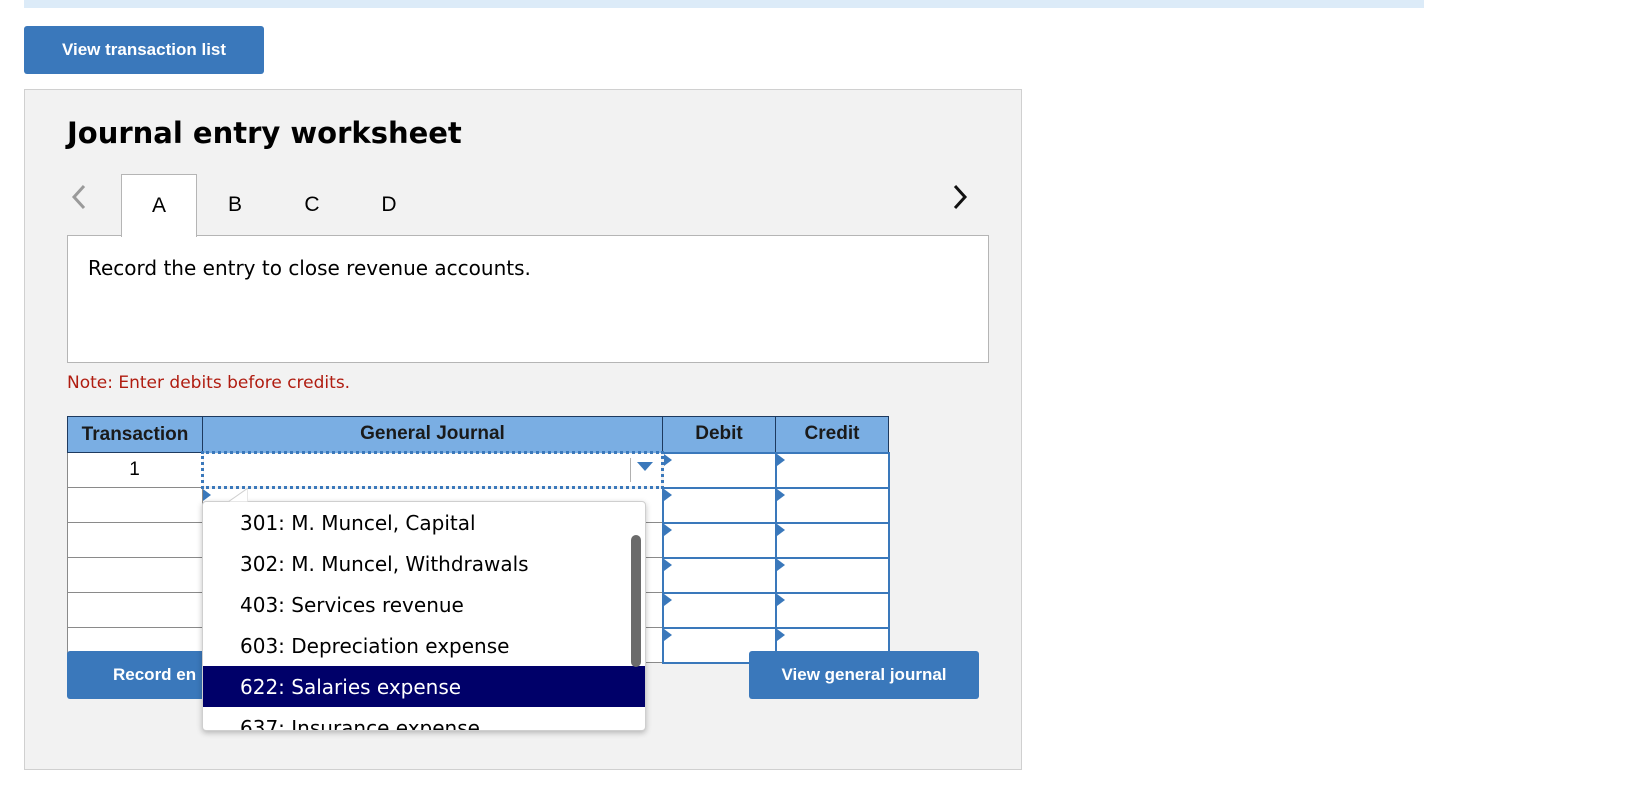  I want to click on chevron-right-icon, so click(960, 197).